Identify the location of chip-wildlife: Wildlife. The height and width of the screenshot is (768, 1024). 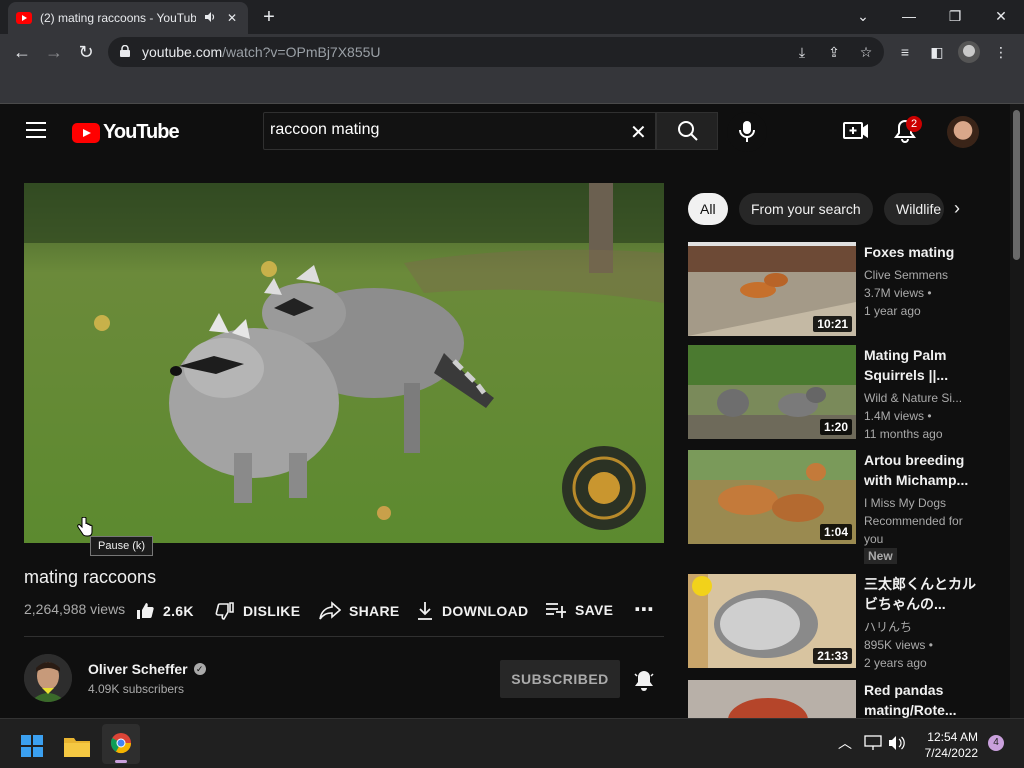
(914, 209).